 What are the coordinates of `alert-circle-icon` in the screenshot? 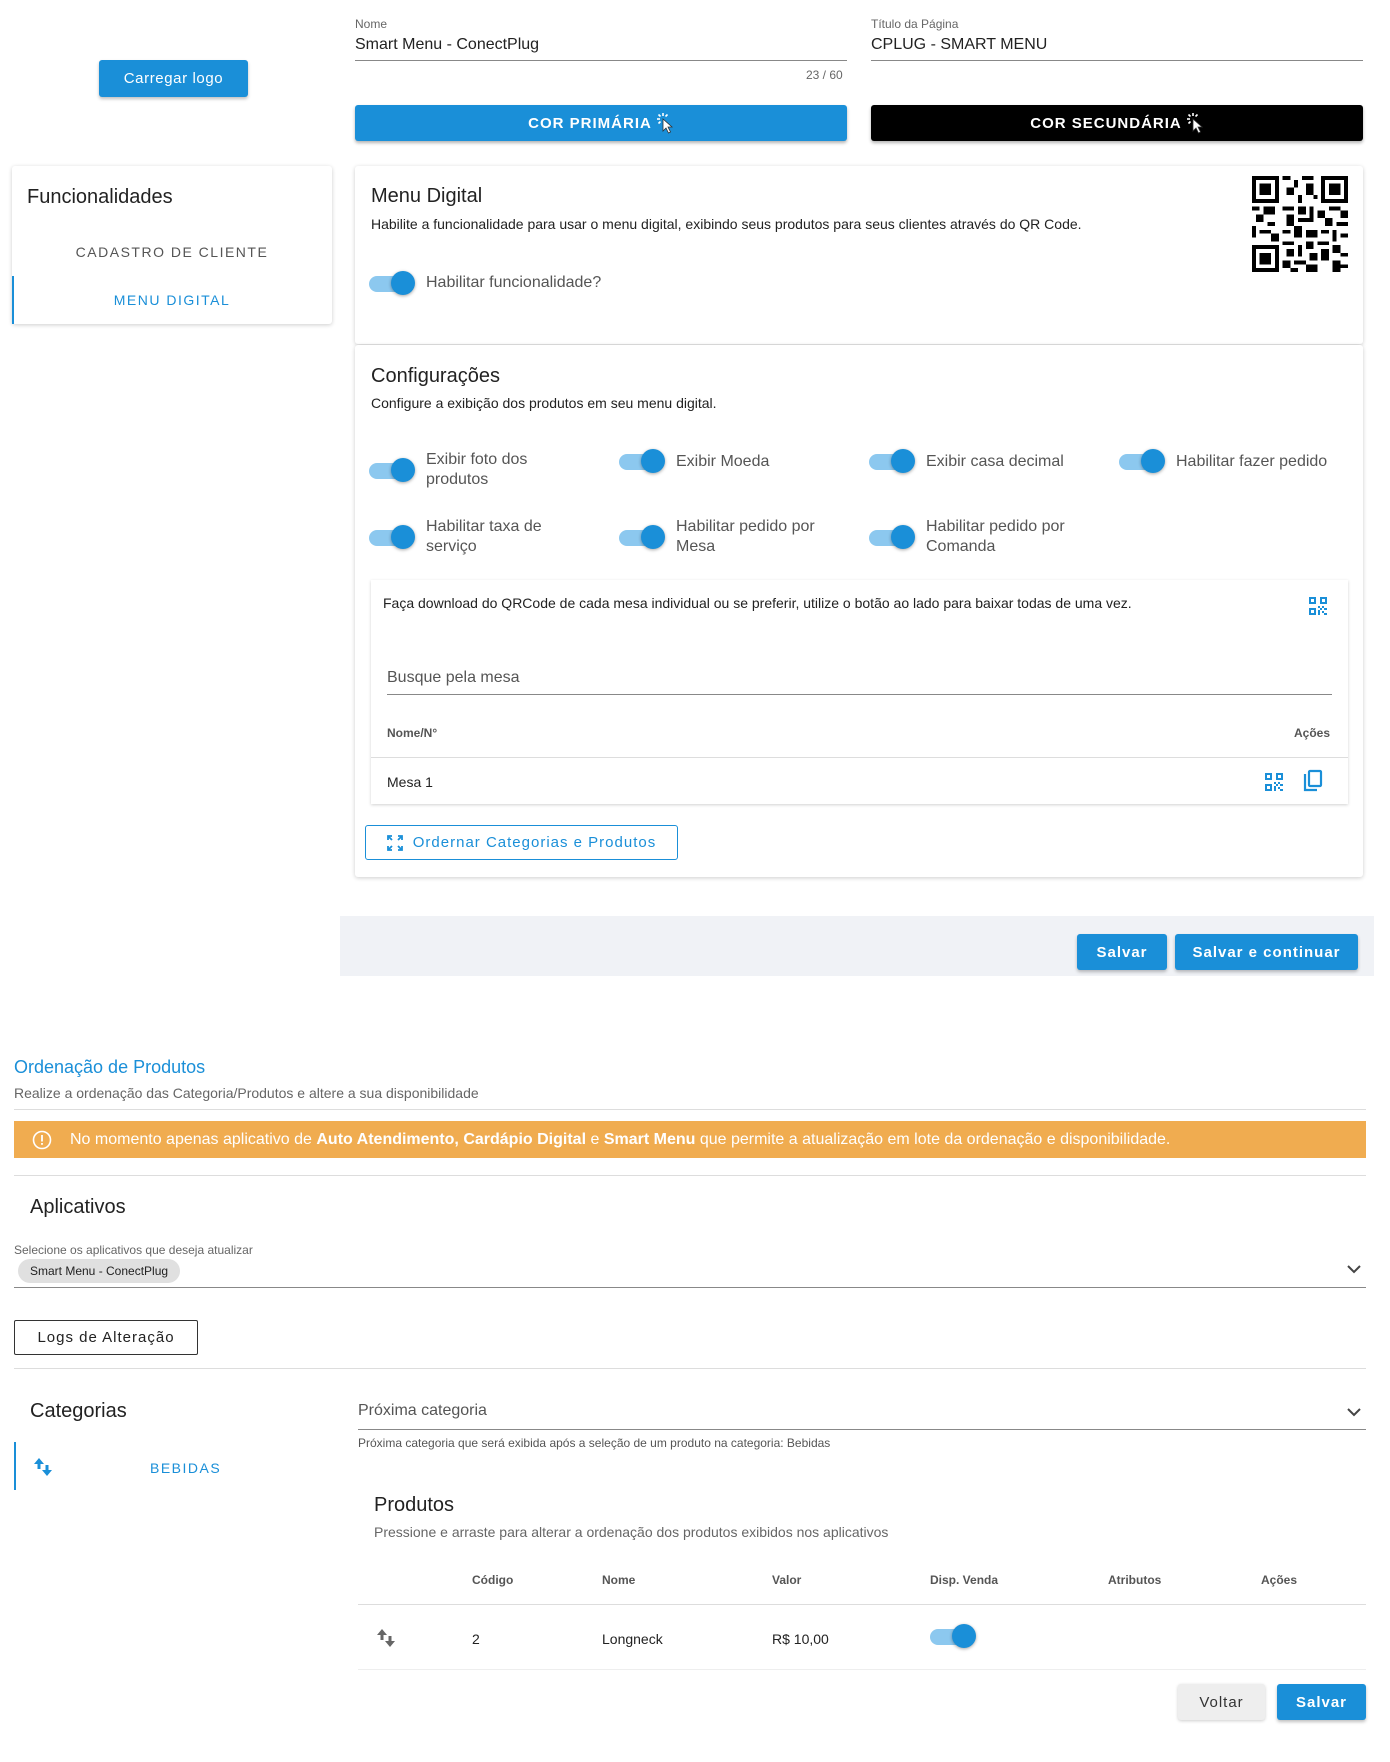 It's located at (42, 1139).